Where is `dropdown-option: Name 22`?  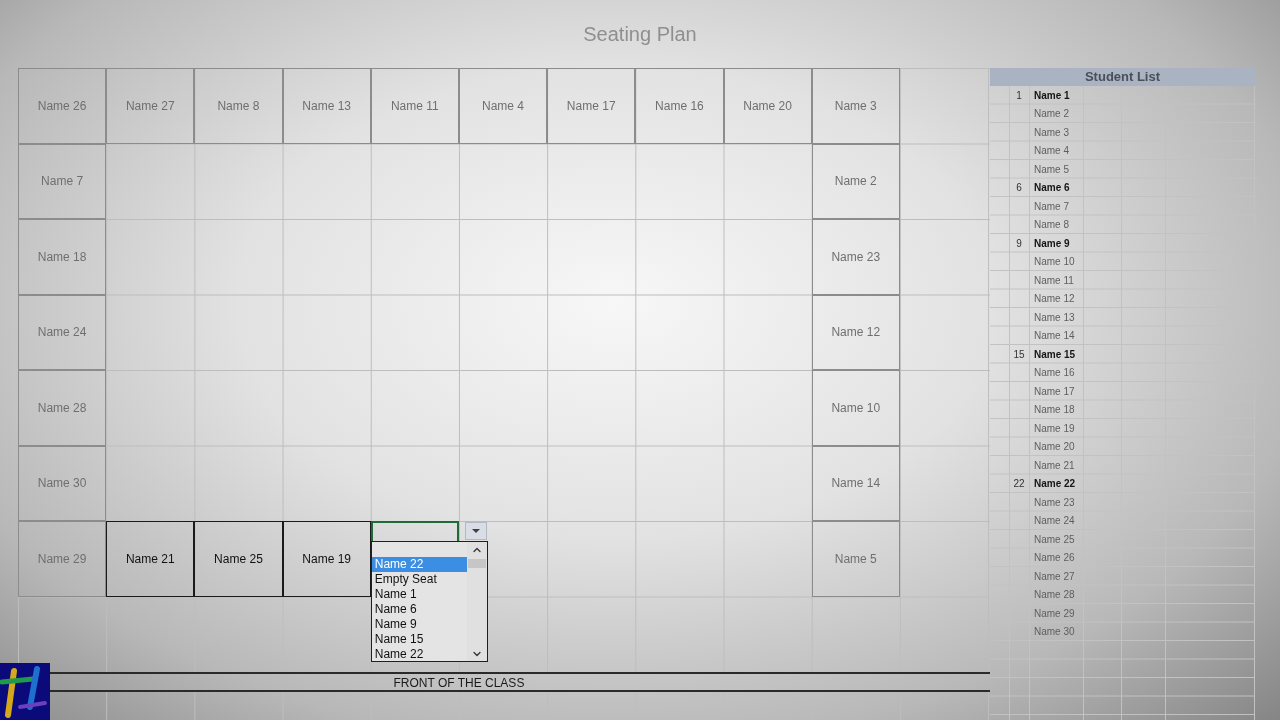
dropdown-option: Name 22 is located at coordinates (419, 654).